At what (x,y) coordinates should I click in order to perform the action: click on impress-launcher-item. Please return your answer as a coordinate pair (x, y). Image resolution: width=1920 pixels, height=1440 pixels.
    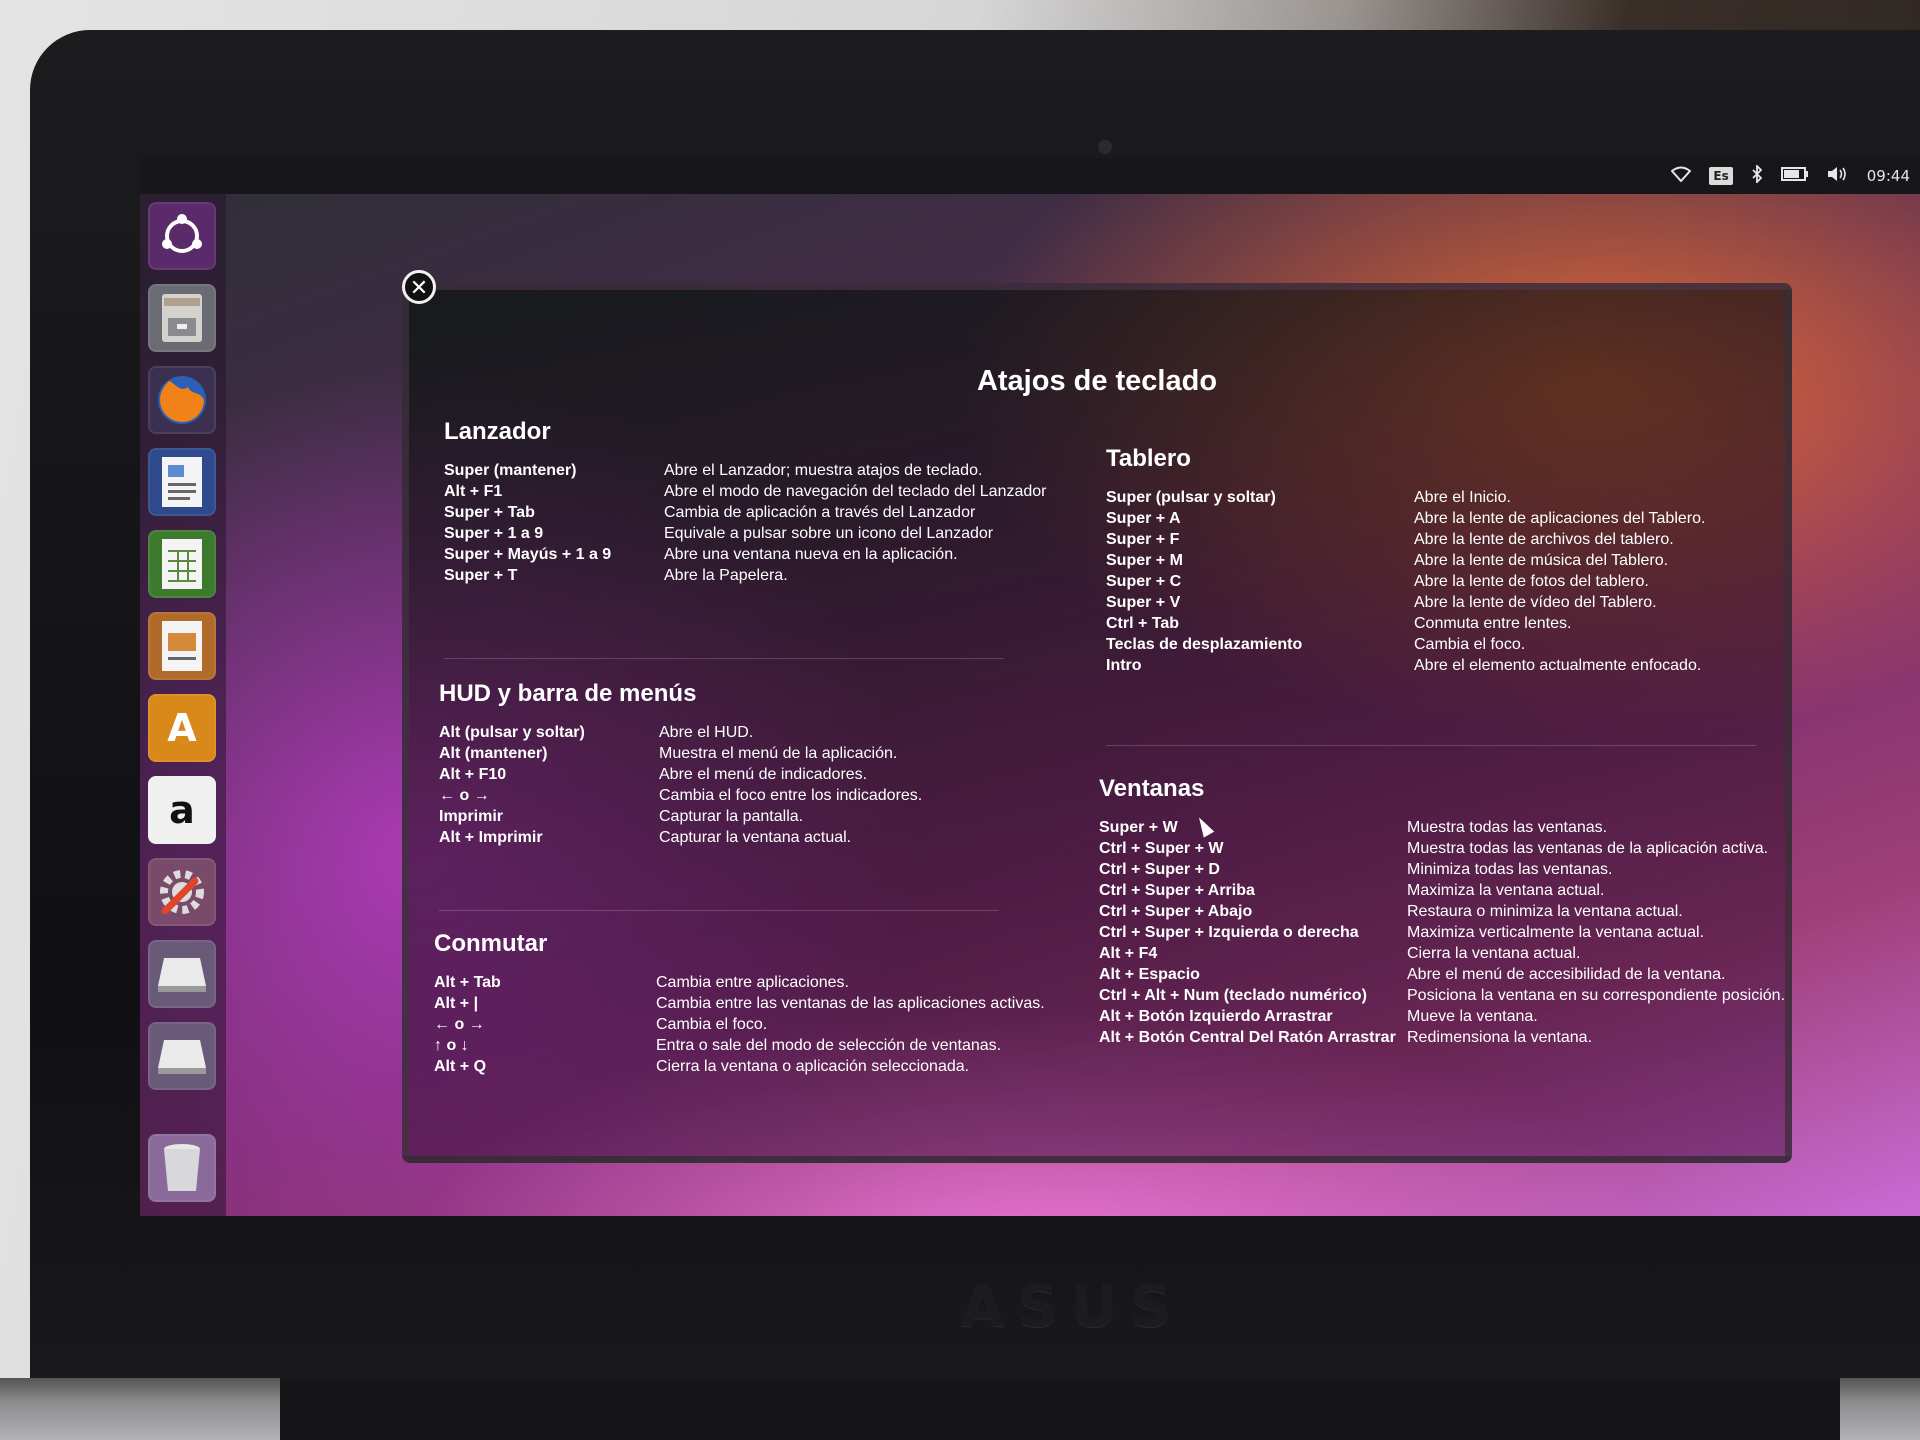
    Looking at the image, I should click on (182, 646).